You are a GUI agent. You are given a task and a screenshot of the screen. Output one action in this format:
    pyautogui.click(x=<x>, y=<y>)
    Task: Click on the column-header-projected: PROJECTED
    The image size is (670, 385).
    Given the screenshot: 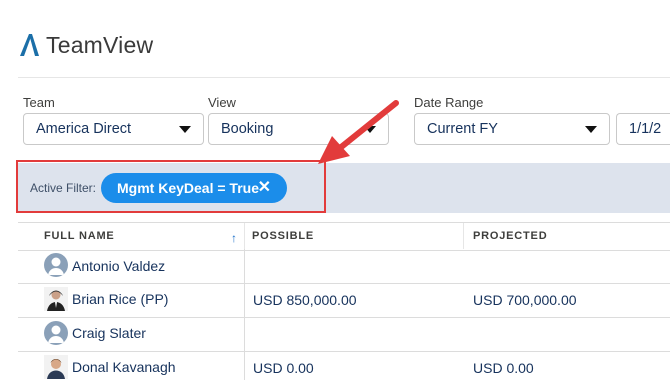 What is the action you would take?
    pyautogui.click(x=510, y=236)
    